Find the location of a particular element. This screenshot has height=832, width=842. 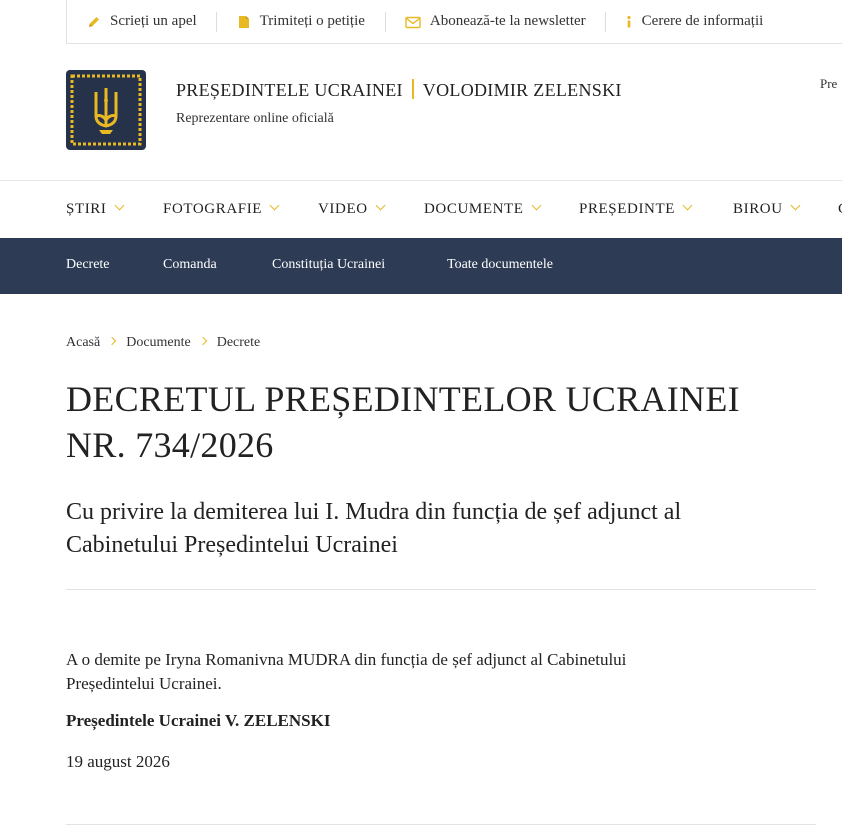

nav-item-label: DOCUMENTE is located at coordinates (474, 209).